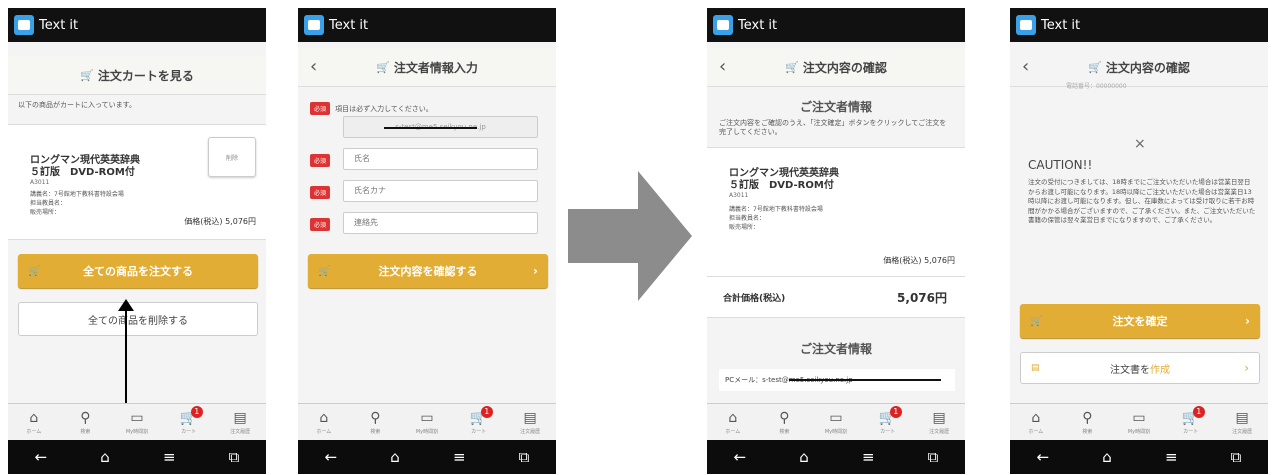 Image resolution: width=1277 pixels, height=475 pixels. What do you see at coordinates (939, 417) in the screenshot?
I see `history-icon: ▤` at bounding box center [939, 417].